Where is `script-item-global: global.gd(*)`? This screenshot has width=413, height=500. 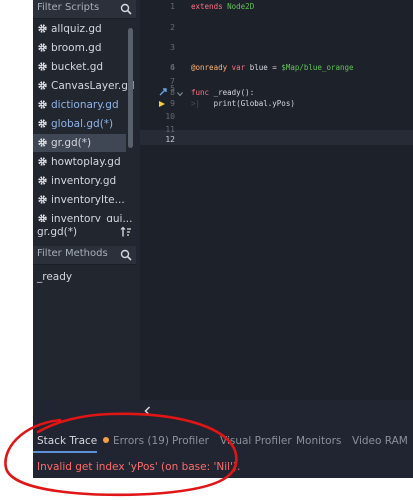 script-item-global: global.gd(*) is located at coordinates (79, 124).